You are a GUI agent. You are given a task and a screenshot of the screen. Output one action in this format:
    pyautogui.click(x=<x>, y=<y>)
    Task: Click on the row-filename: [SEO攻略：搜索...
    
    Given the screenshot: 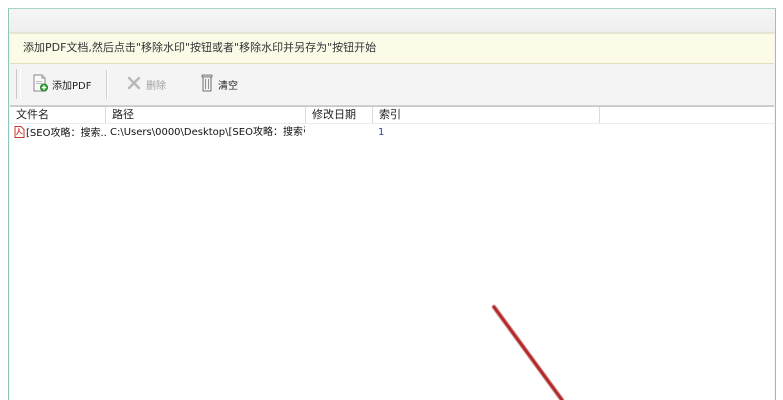 What is the action you would take?
    pyautogui.click(x=66, y=133)
    